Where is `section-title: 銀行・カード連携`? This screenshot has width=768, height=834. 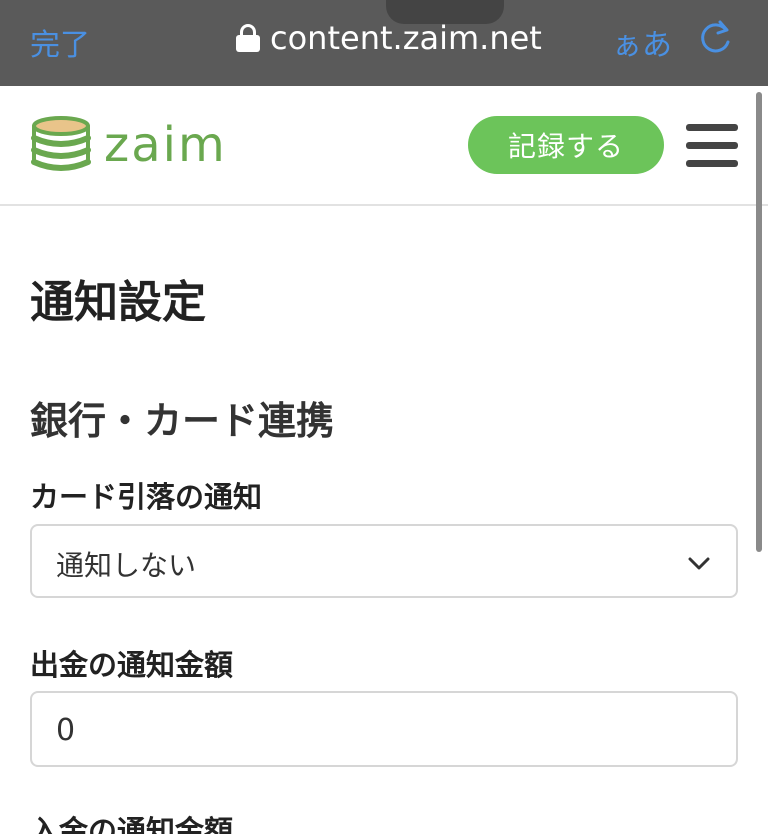
section-title: 銀行・カード連携 is located at coordinates (182, 421).